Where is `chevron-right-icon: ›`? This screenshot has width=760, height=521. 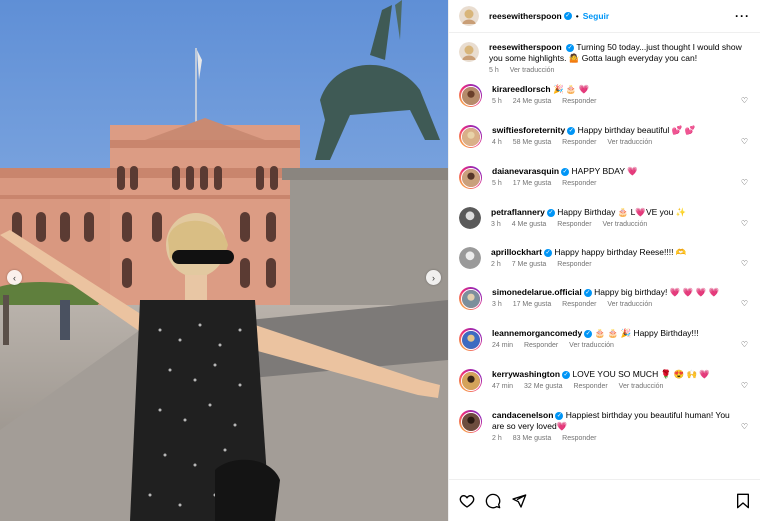
chevron-right-icon: › is located at coordinates (433, 277).